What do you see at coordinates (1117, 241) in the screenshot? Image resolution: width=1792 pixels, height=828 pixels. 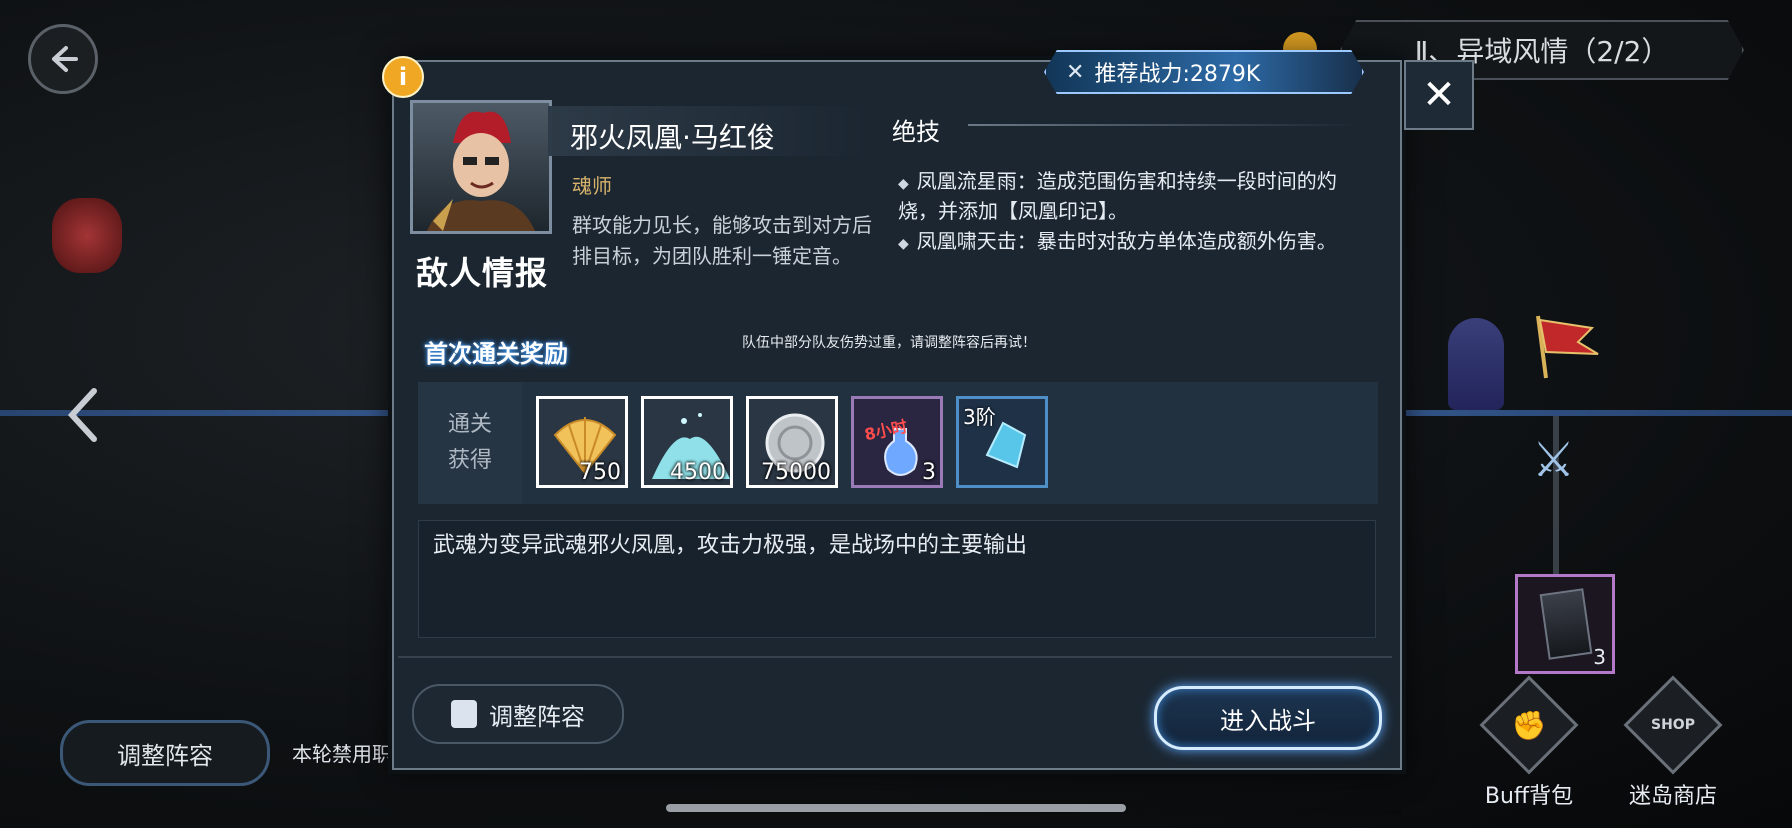 I see `skill-item: ◆ 凤凰啸天击：暴击时对敌方单体造成额外伤害。` at bounding box center [1117, 241].